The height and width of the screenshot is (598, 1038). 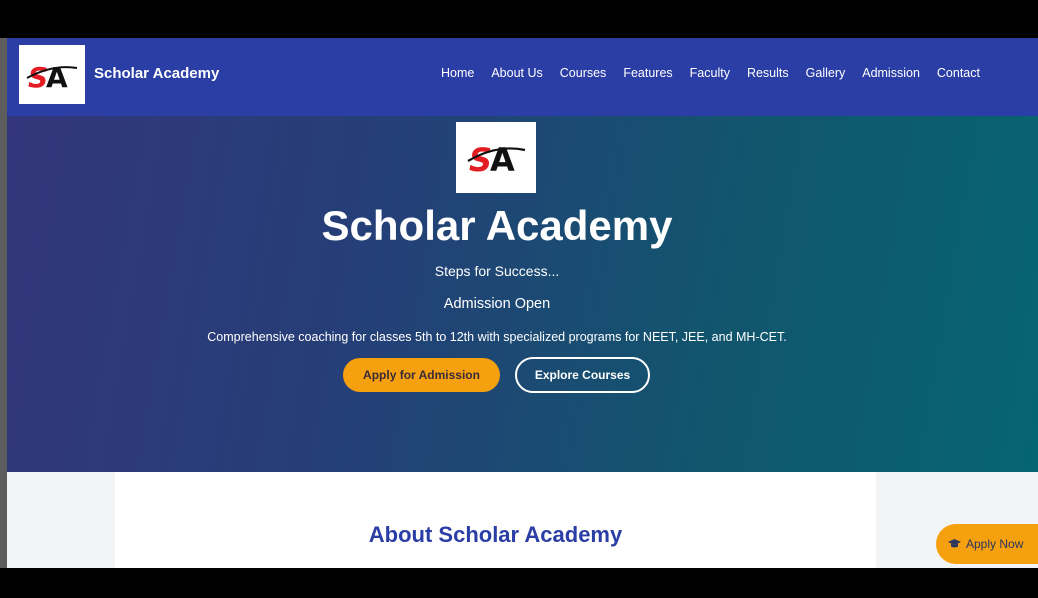 What do you see at coordinates (516, 73) in the screenshot?
I see `nav-item-about-us: About Us` at bounding box center [516, 73].